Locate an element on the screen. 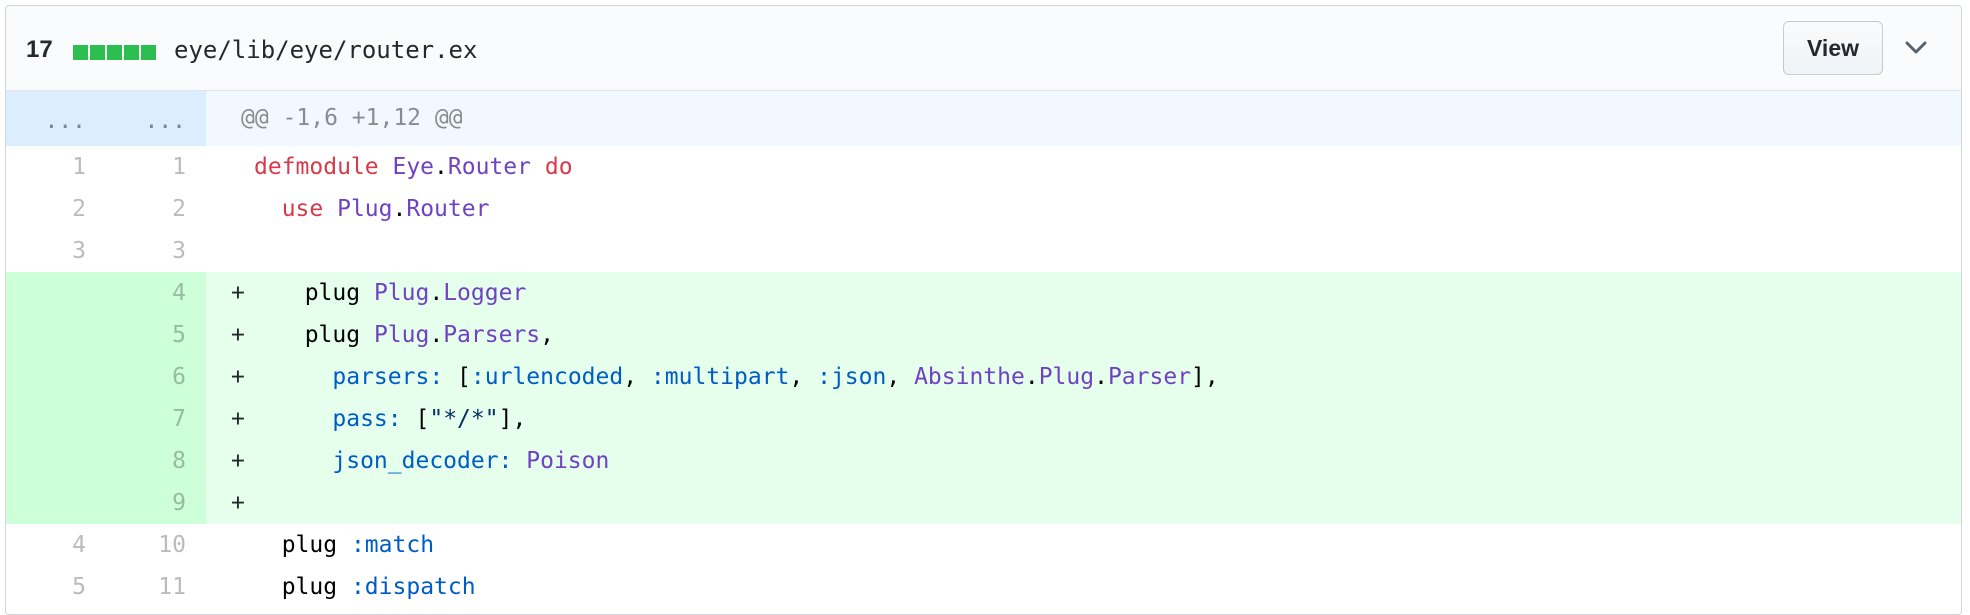  code-token: :json is located at coordinates (852, 377).